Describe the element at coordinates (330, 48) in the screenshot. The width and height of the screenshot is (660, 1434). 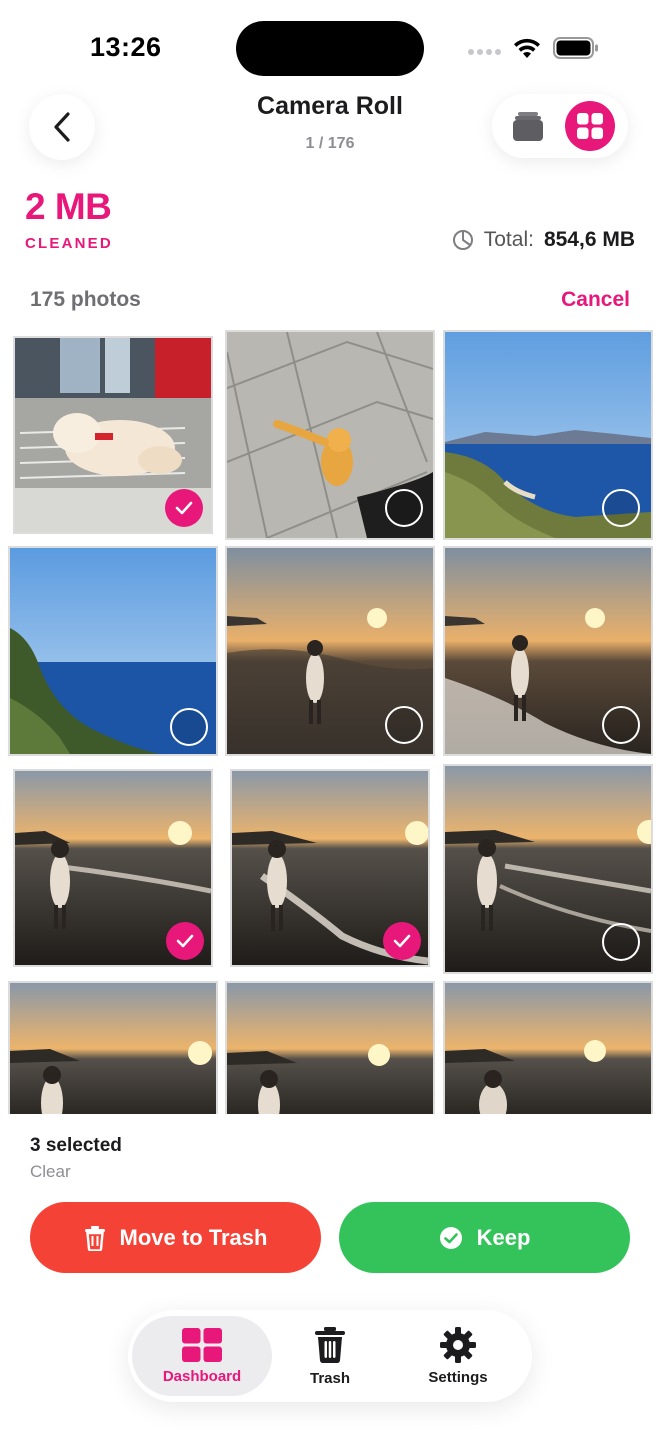
I see `dynamic-island` at that location.